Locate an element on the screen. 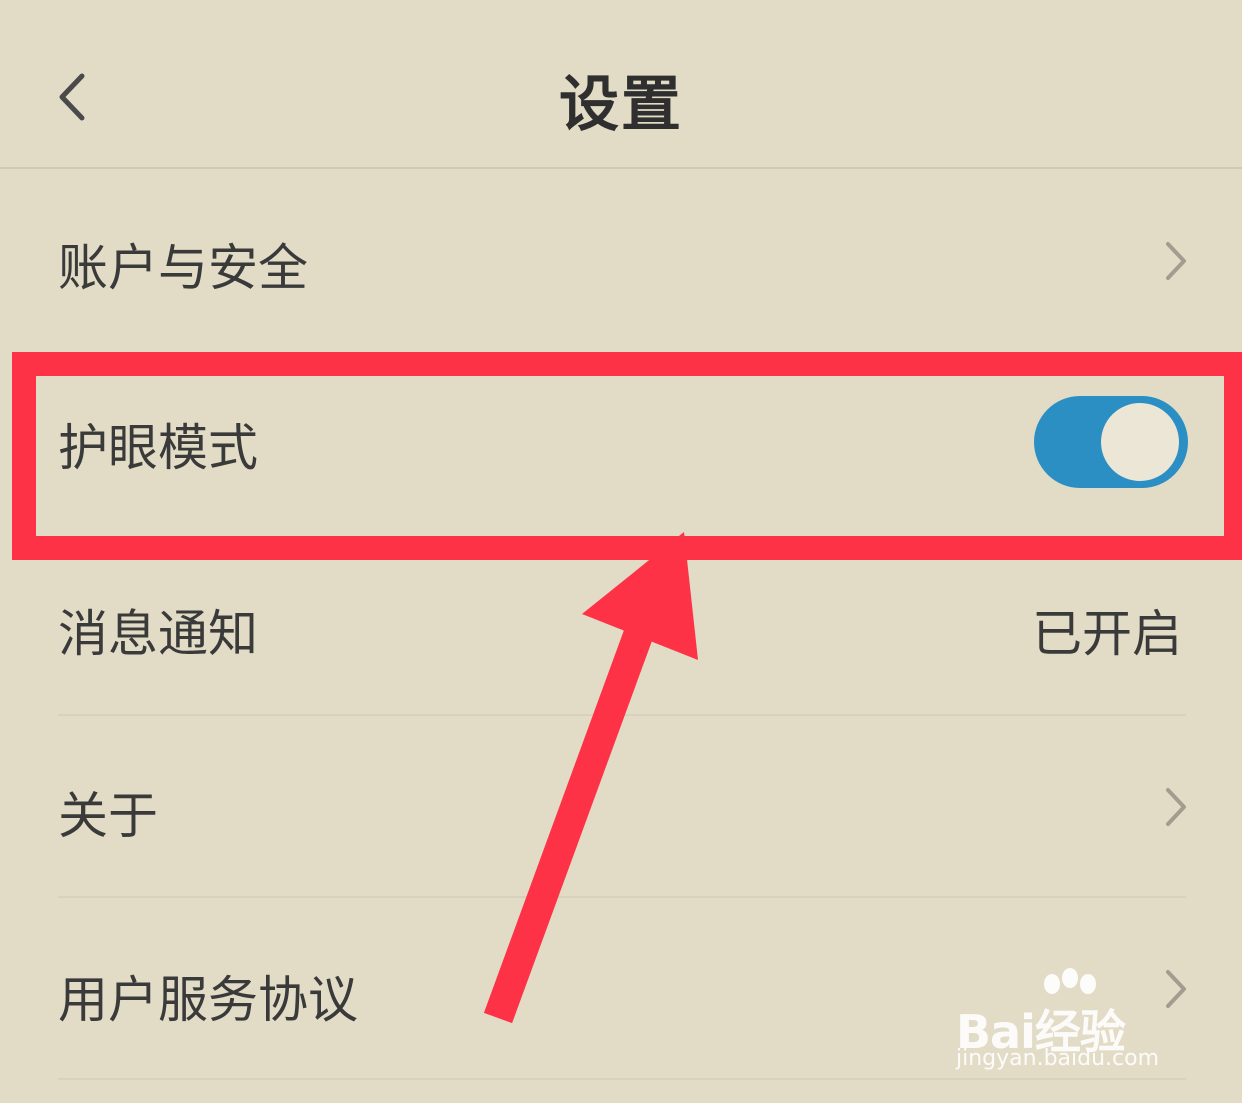  row-label: 账户与安全 is located at coordinates (183, 268).